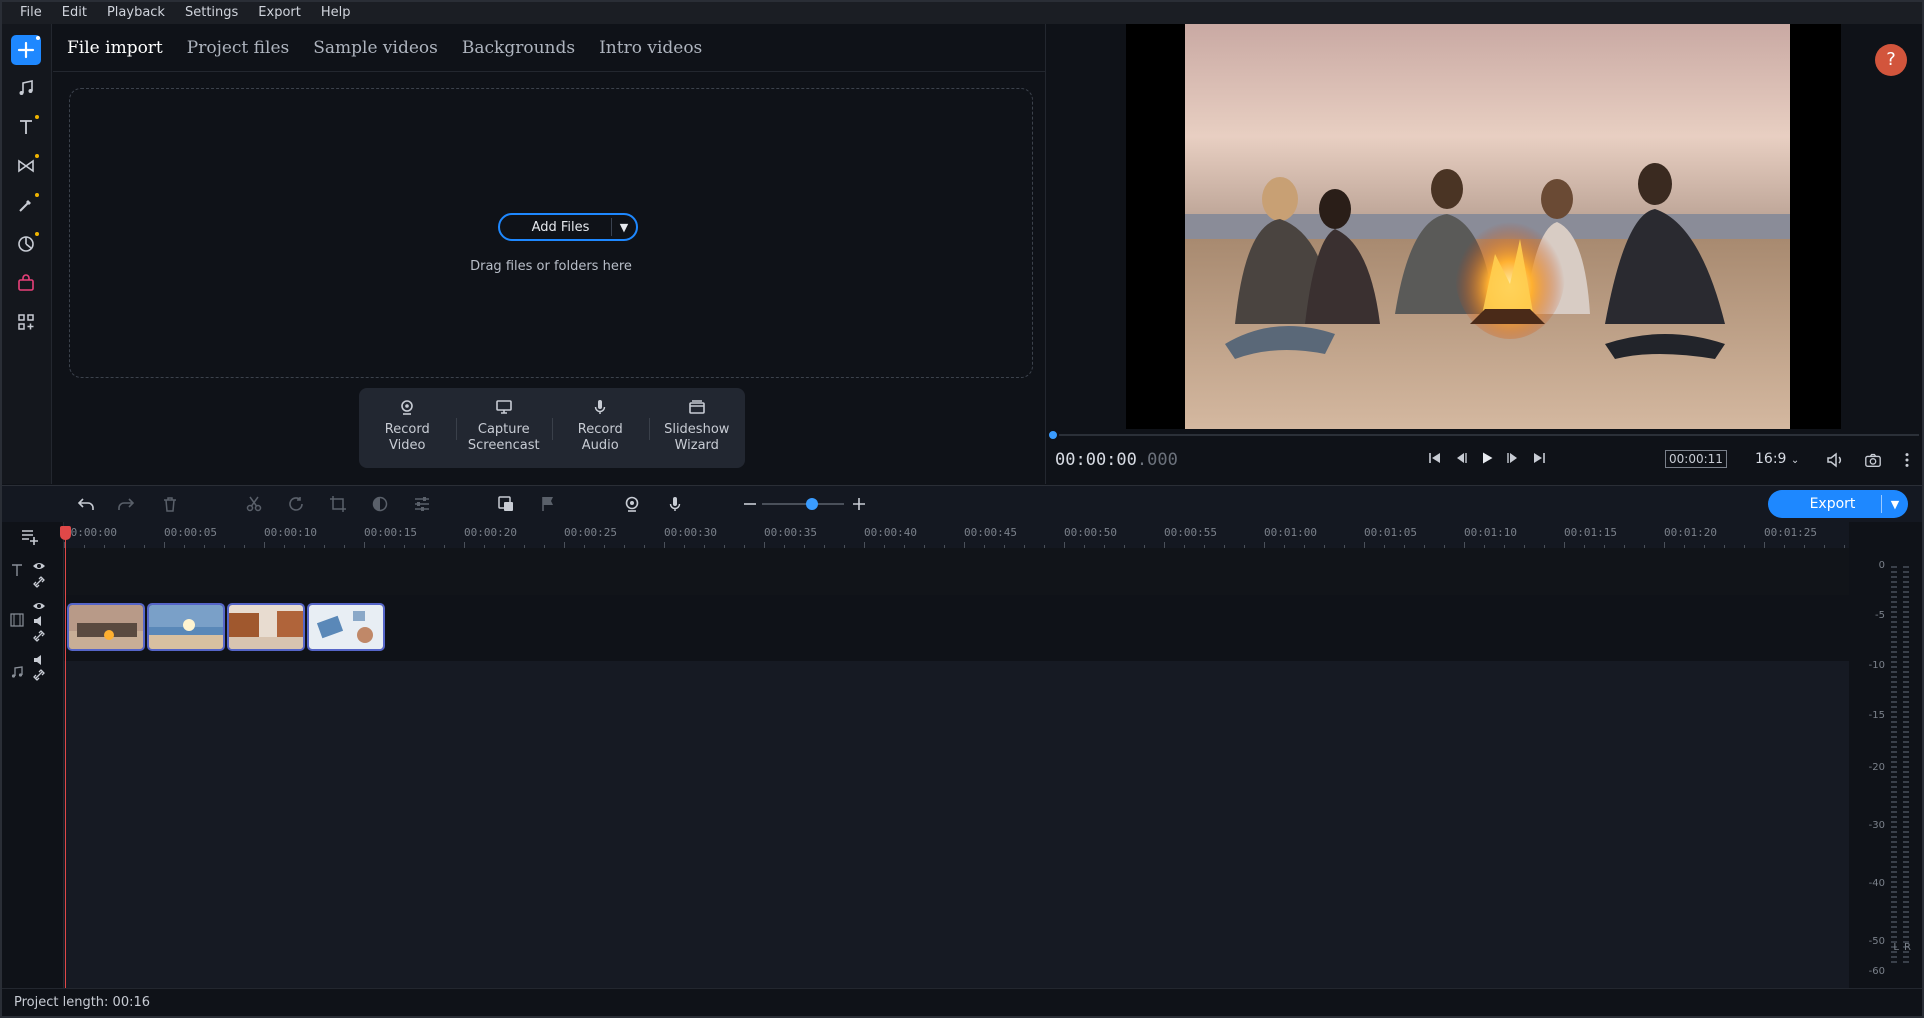 The width and height of the screenshot is (1924, 1018). I want to click on delete-button, so click(170, 504).